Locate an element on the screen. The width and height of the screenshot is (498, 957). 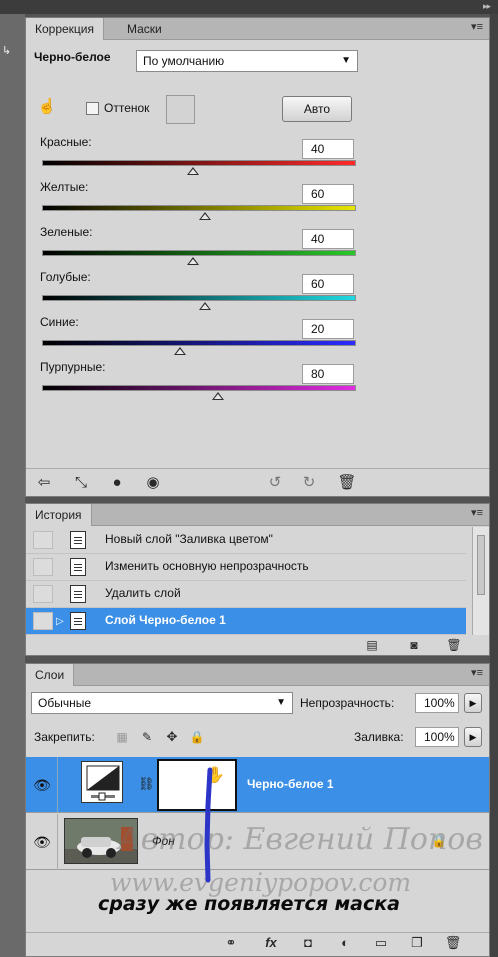
targeted-adjustment-hand-icon: ☝ is located at coordinates (47, 107).